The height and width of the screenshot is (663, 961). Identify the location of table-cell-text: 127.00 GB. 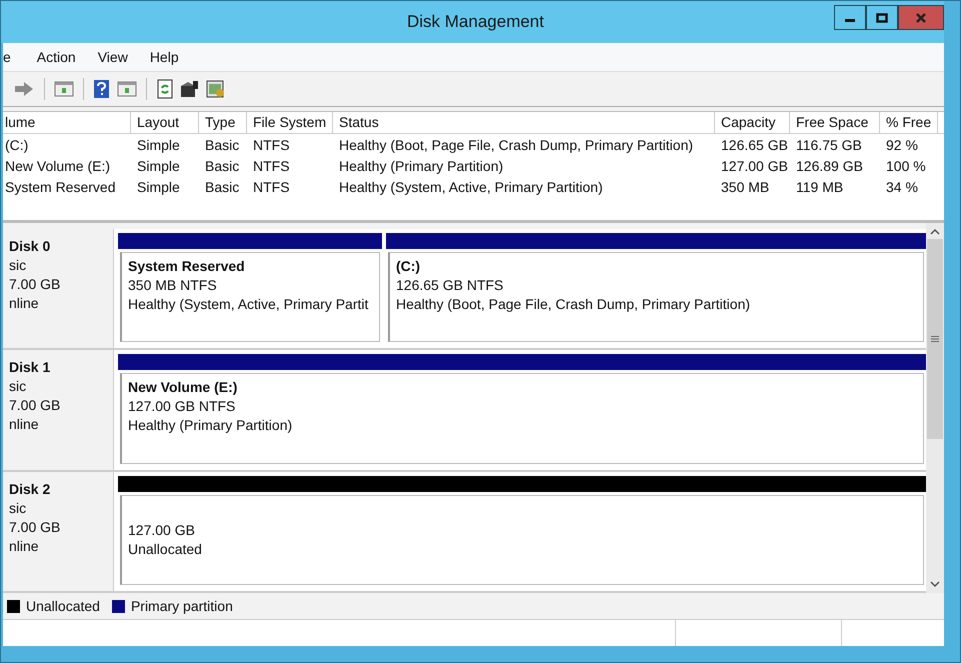
(754, 166).